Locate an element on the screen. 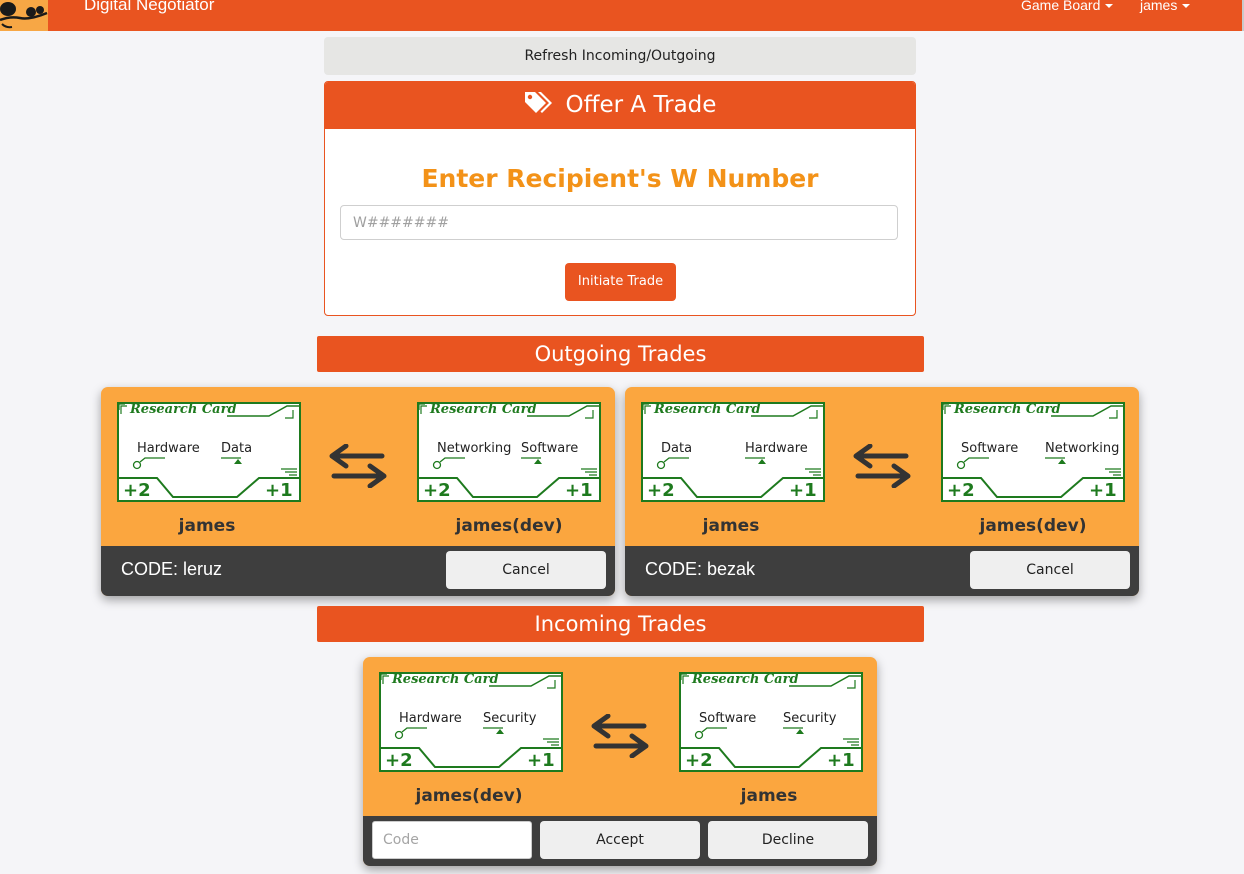 The width and height of the screenshot is (1244, 874). trade-footer: Accept Decline is located at coordinates (620, 841).